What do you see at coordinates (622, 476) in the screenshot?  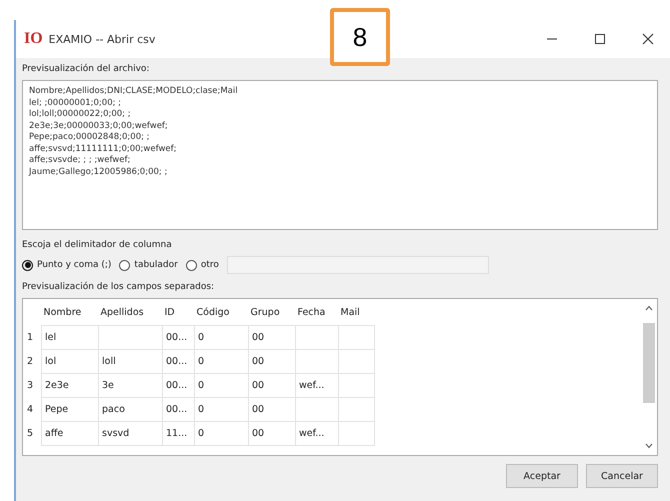 I see `dialog-button: Cancelar` at bounding box center [622, 476].